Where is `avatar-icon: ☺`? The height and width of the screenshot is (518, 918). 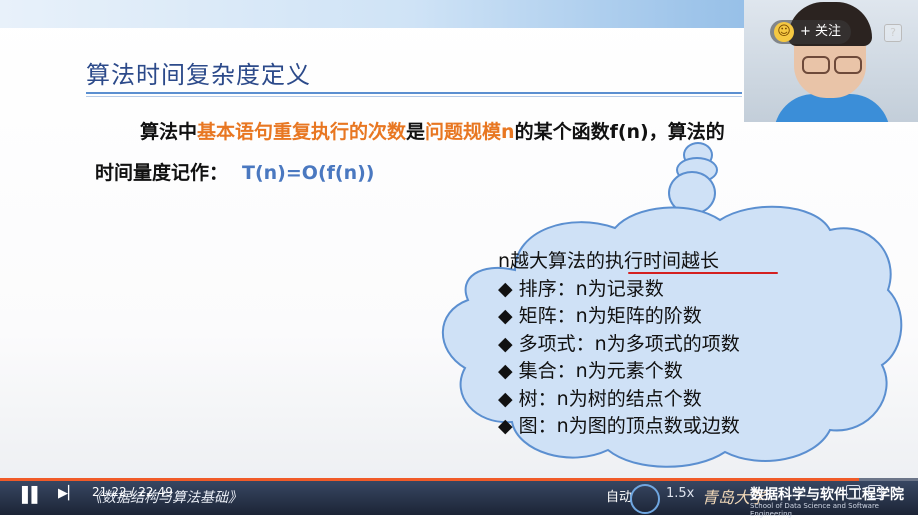
avatar-icon: ☺ is located at coordinates (784, 32).